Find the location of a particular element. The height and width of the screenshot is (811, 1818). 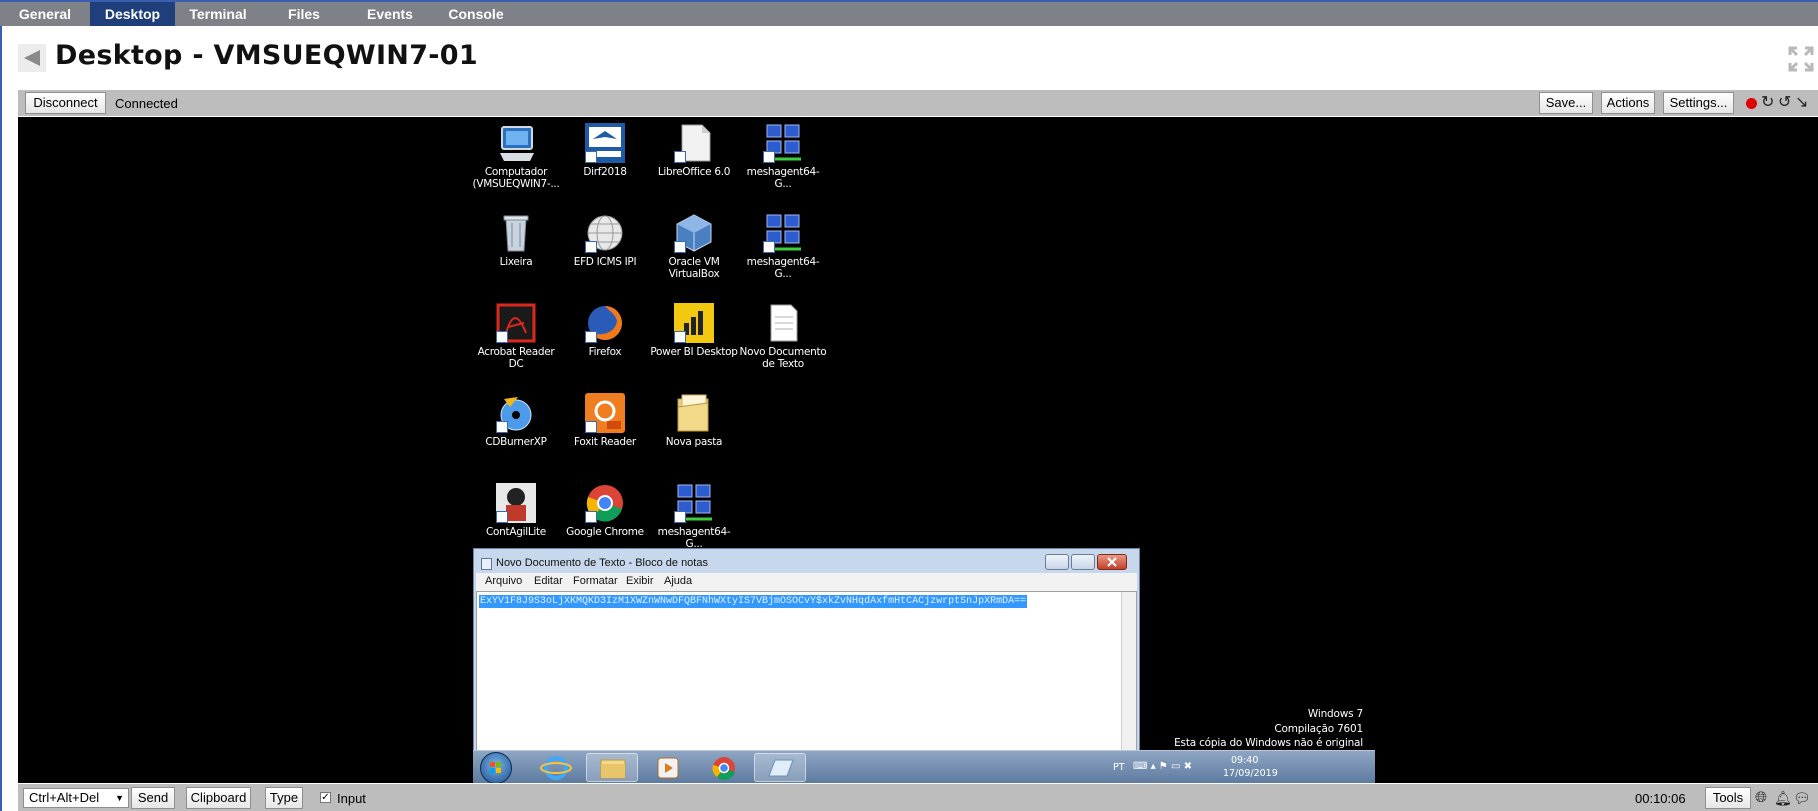

close-button is located at coordinates (1112, 562).